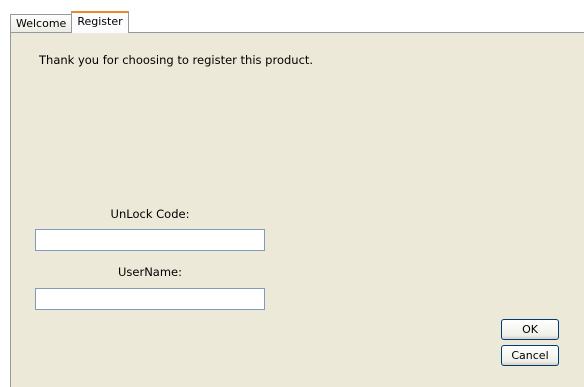 The width and height of the screenshot is (584, 387). What do you see at coordinates (150, 214) in the screenshot?
I see `unlock-code-label: UnLock Code:` at bounding box center [150, 214].